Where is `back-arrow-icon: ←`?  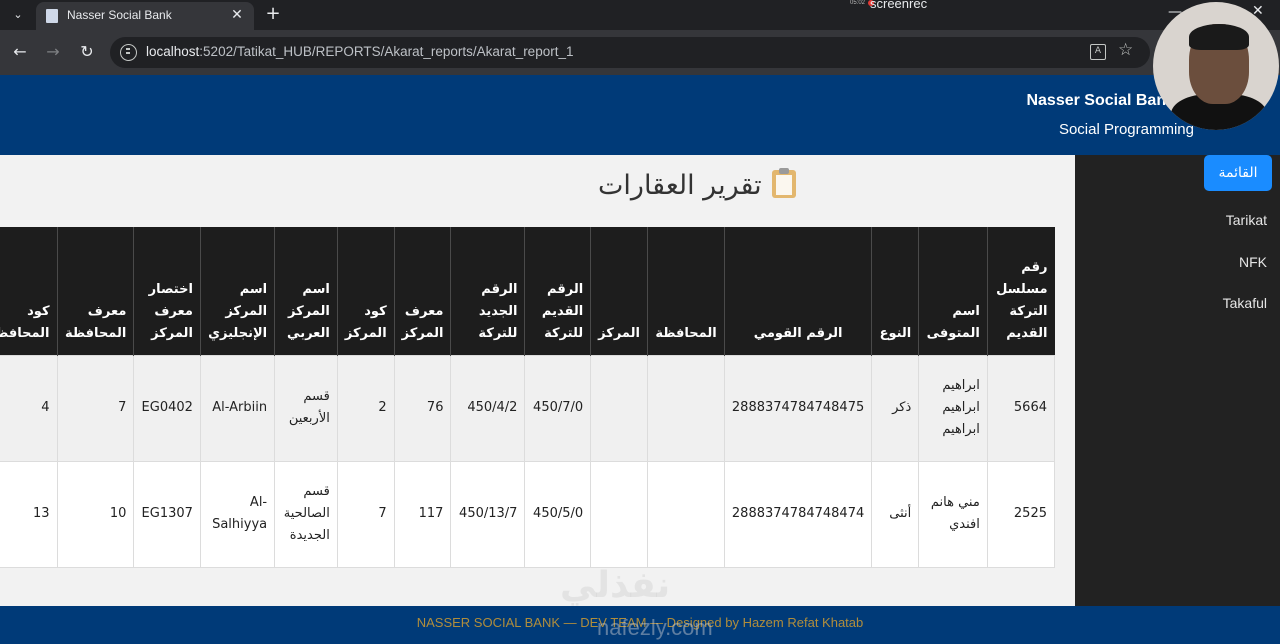 back-arrow-icon: ← is located at coordinates (20, 52).